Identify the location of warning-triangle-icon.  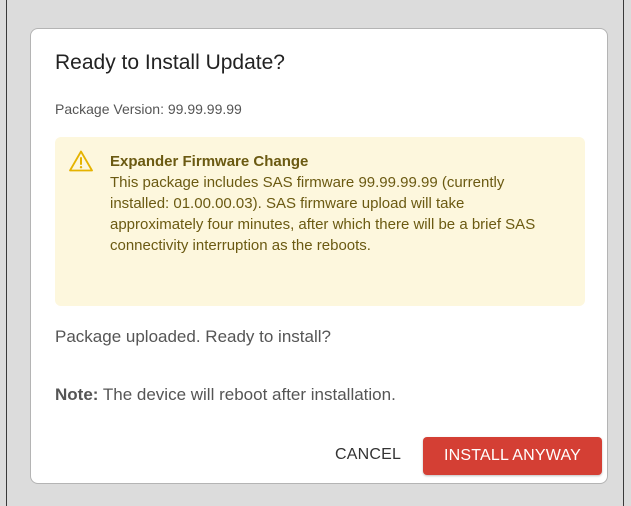
(81, 161).